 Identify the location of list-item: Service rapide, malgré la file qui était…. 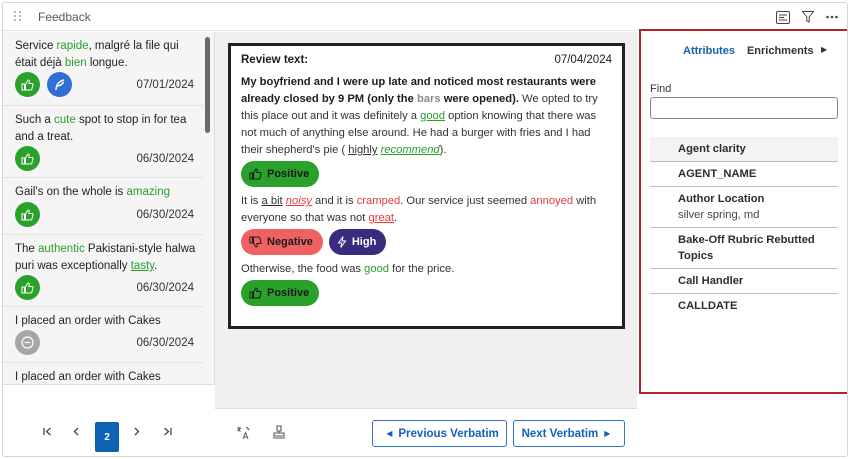
(103, 69).